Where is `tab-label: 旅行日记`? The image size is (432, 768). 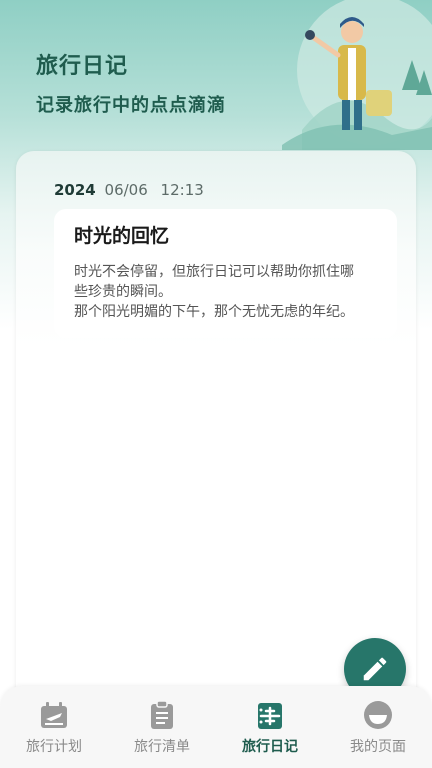 tab-label: 旅行日记 is located at coordinates (270, 747).